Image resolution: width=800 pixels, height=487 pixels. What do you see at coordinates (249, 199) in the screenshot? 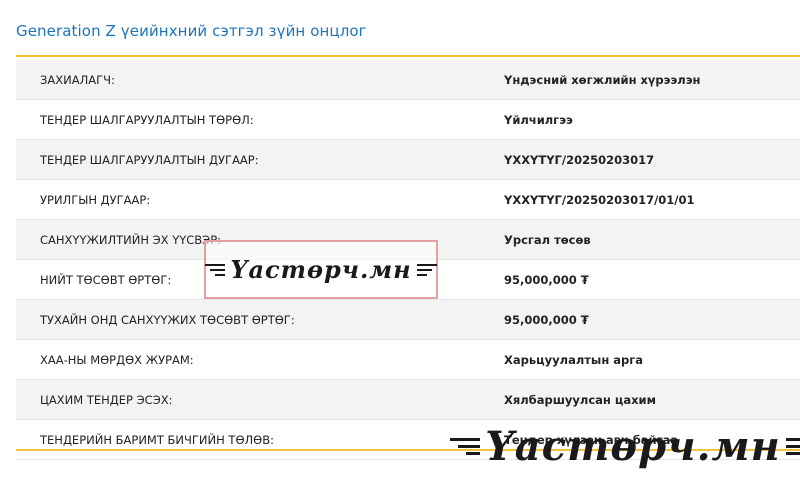
I see `row-label: УРИЛГЫН ДУГААР:` at bounding box center [249, 199].